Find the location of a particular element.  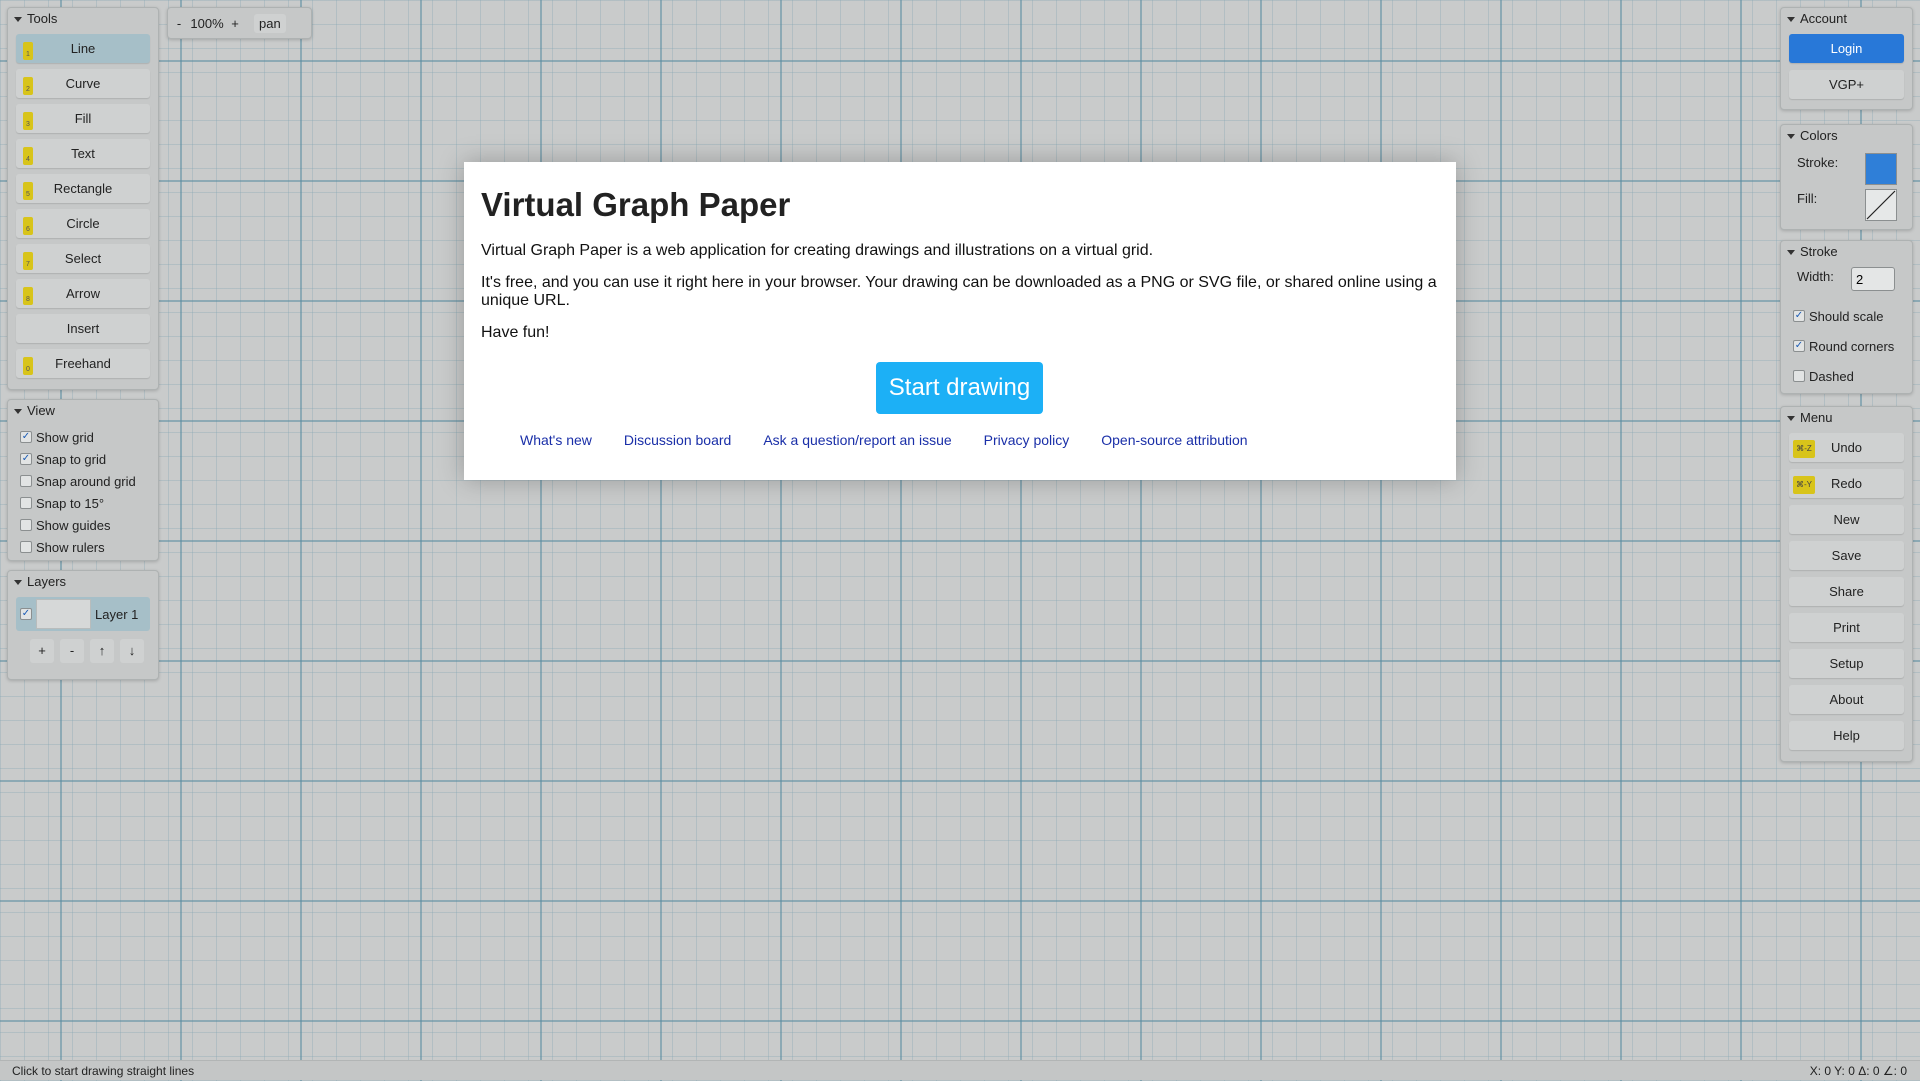

tool-insert-button: Insert is located at coordinates (83, 328).